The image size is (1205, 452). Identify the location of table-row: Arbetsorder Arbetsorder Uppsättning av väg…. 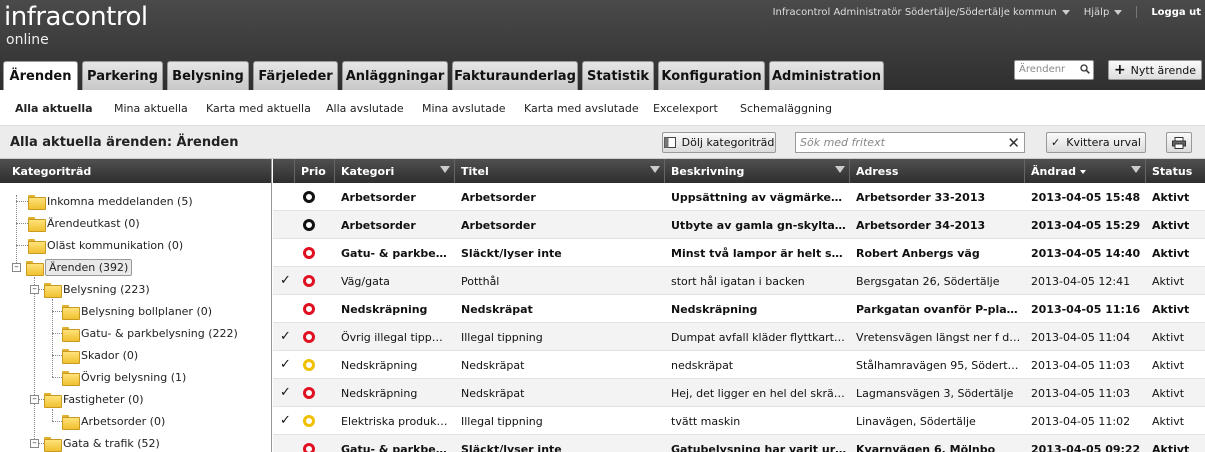
(739, 197).